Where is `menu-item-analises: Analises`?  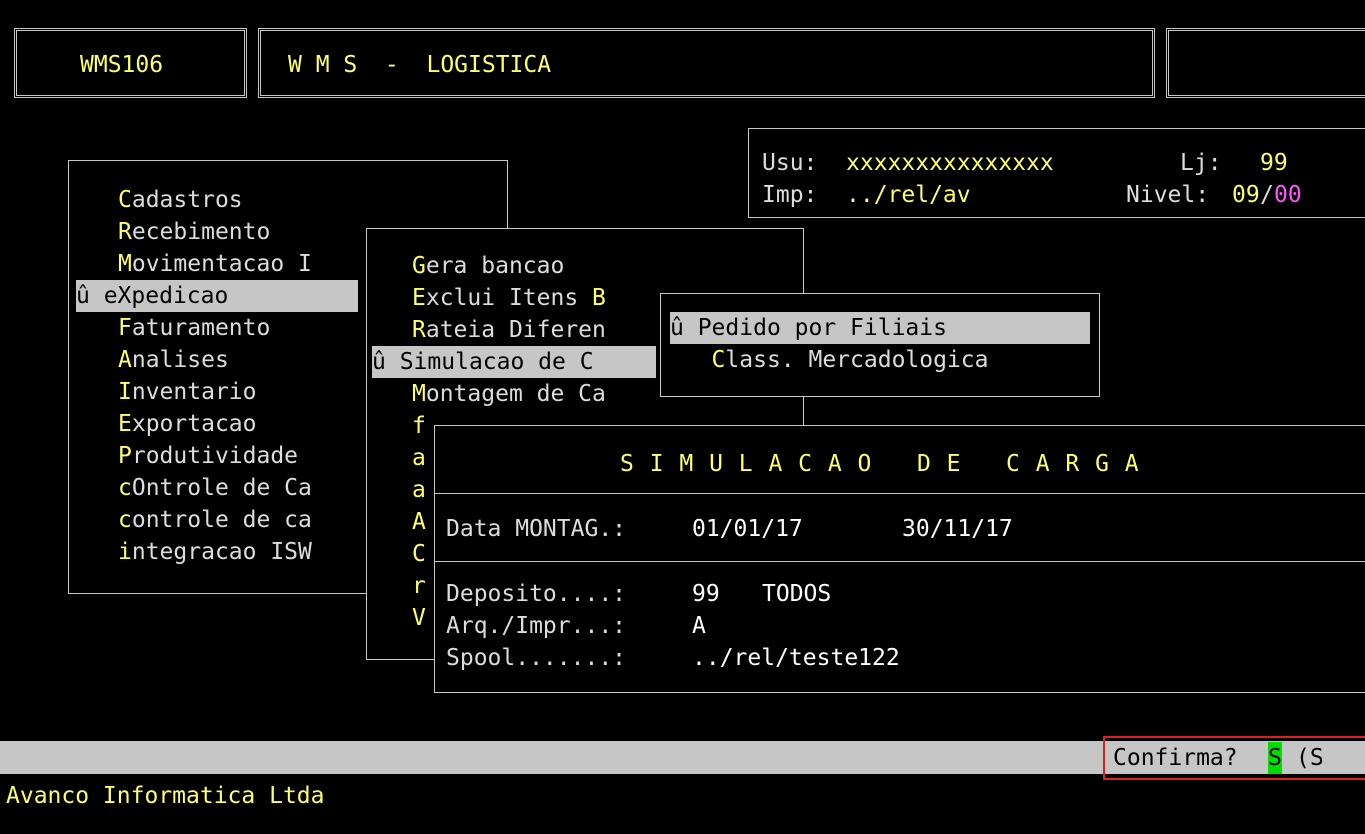
menu-item-analises: Analises is located at coordinates (173, 360).